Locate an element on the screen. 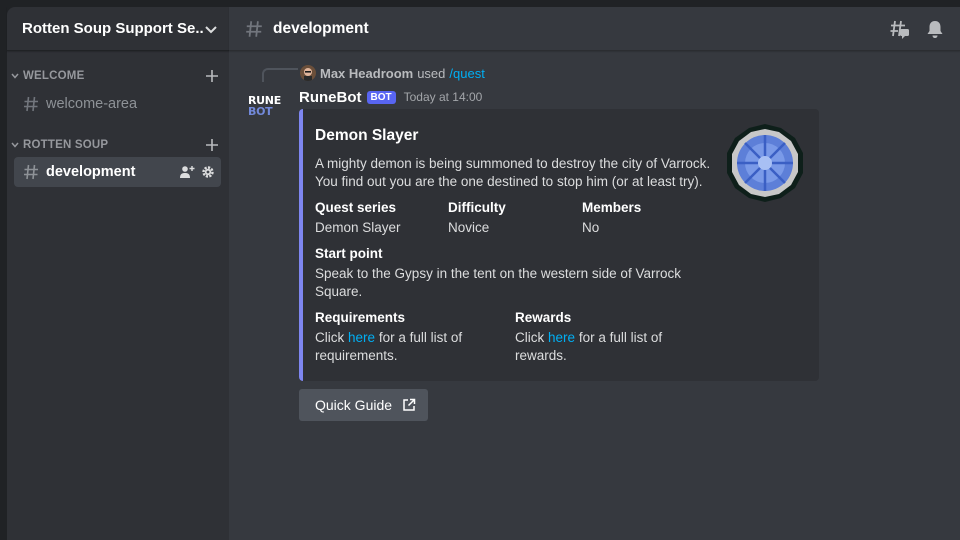 The height and width of the screenshot is (540, 960). channel-header: development is located at coordinates (594, 29).